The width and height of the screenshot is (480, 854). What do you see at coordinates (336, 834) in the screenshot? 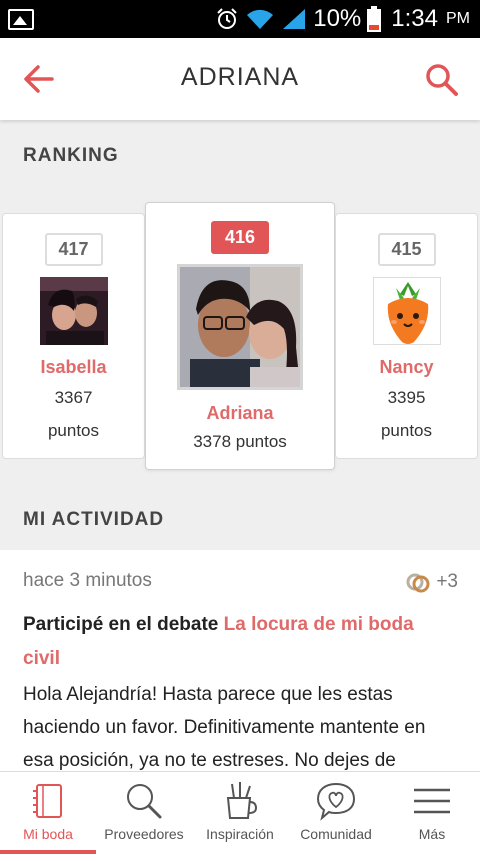
I see `nav-label: Comunidad` at bounding box center [336, 834].